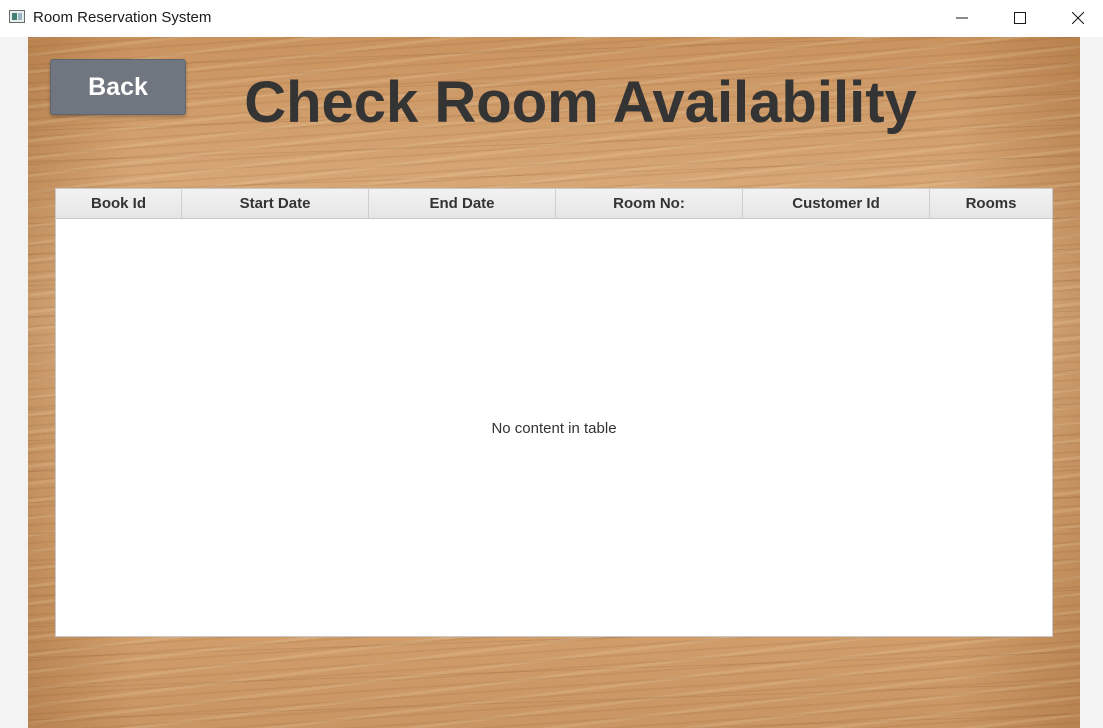 Image resolution: width=1103 pixels, height=728 pixels. I want to click on minimize-icon, so click(962, 18).